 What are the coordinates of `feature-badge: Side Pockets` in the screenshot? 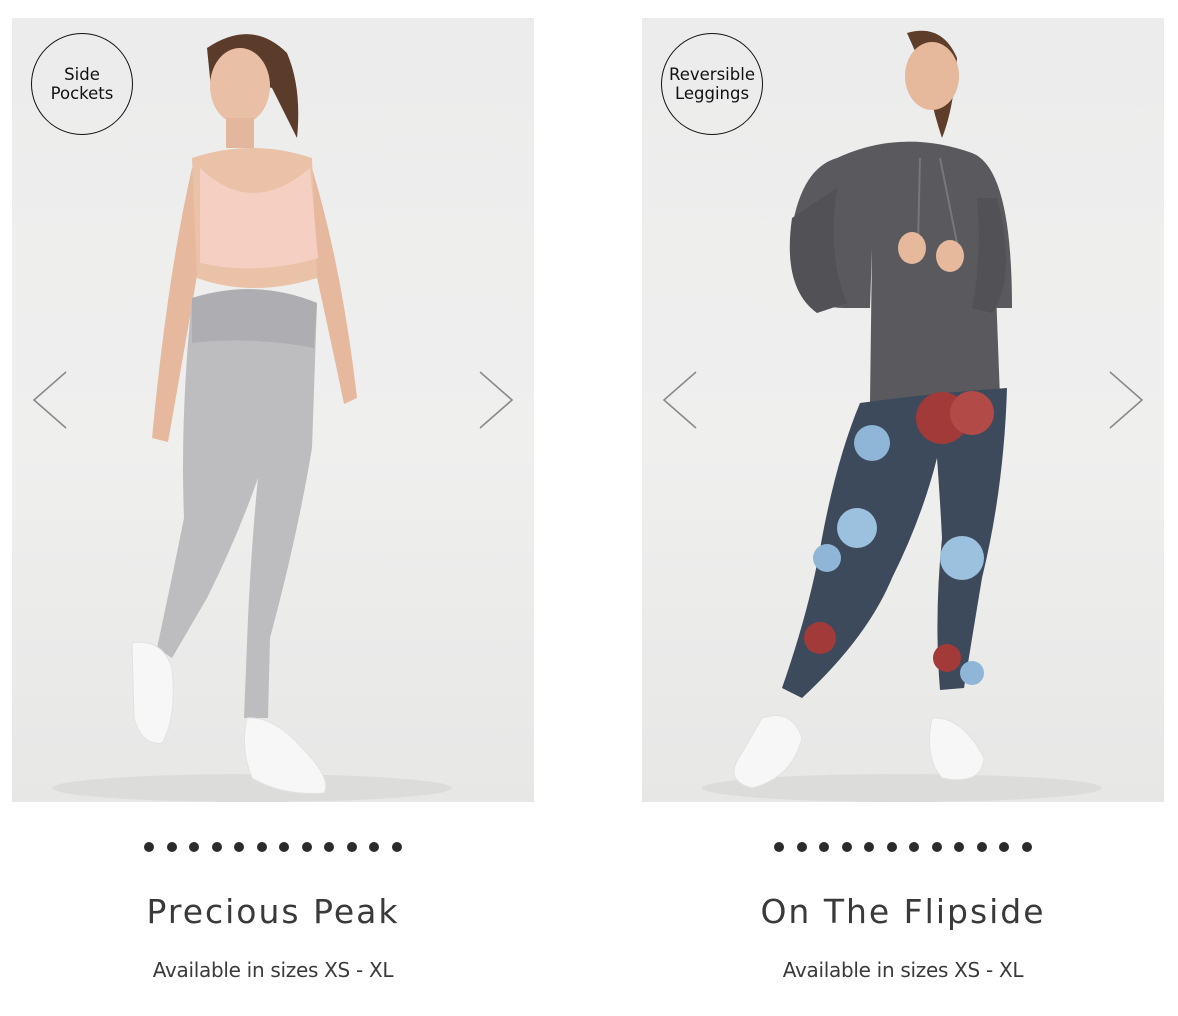 It's located at (82, 84).